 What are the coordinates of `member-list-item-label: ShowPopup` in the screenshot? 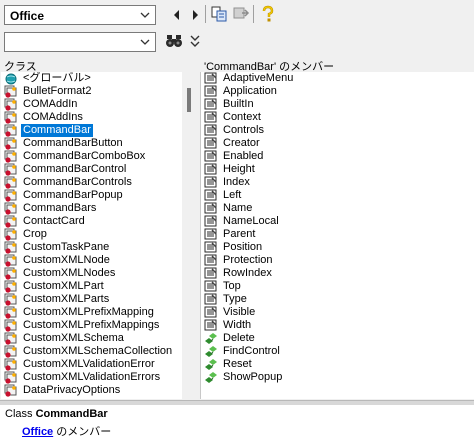 It's located at (253, 377).